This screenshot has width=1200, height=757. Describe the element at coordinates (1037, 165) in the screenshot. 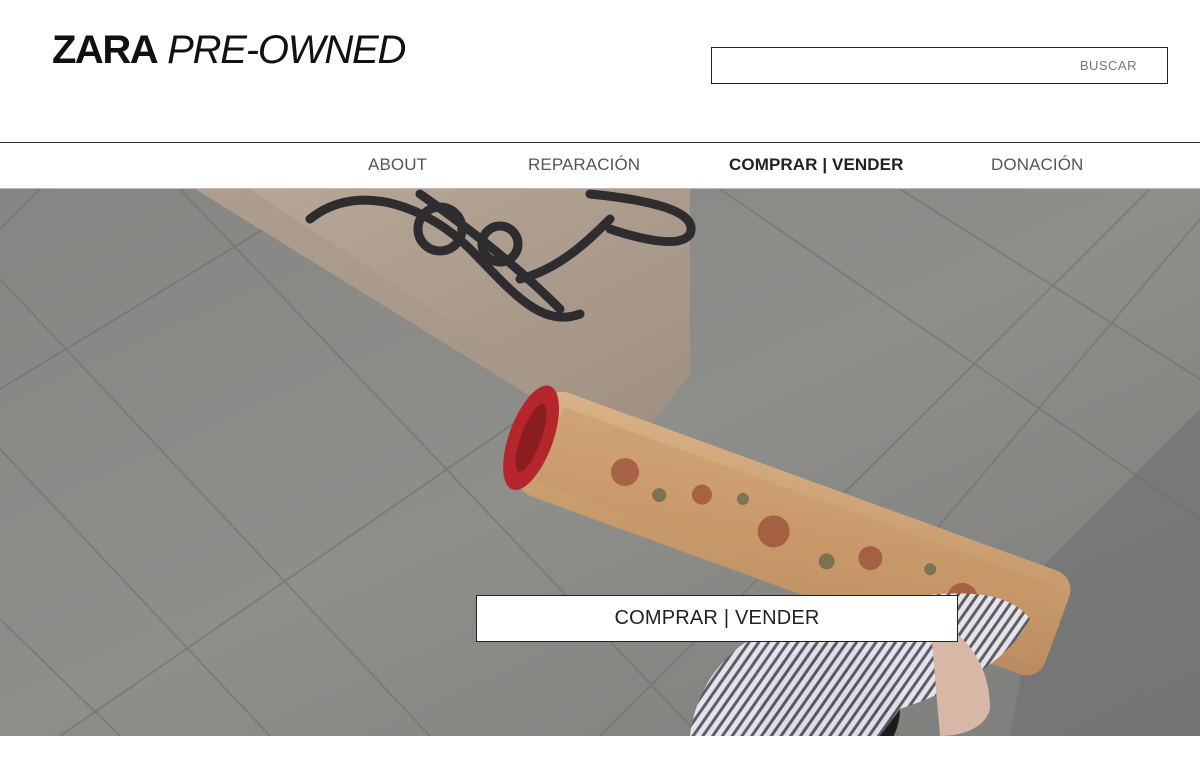

I see `nav-item-donacion: DONACIÓN` at that location.